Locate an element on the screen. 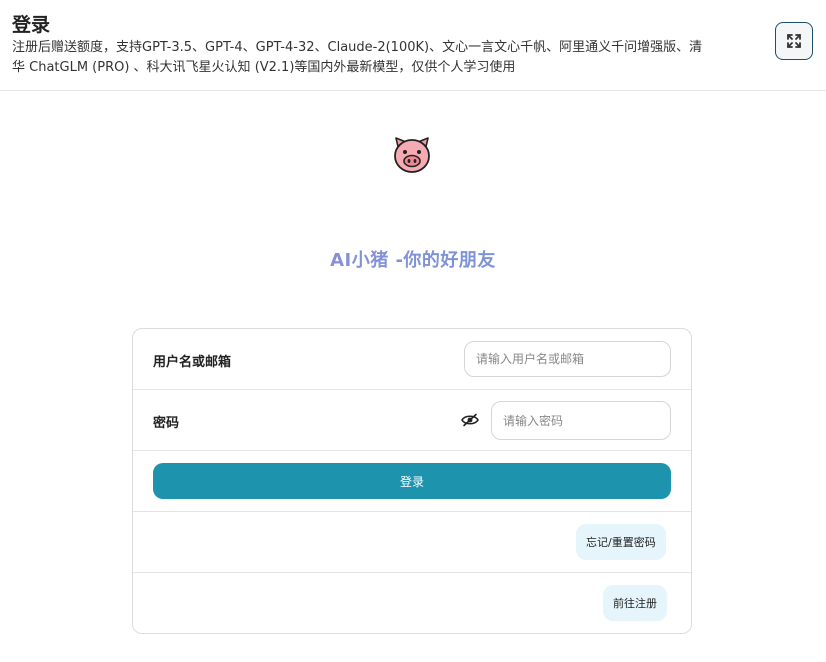  login-row: 登录 is located at coordinates (412, 481).